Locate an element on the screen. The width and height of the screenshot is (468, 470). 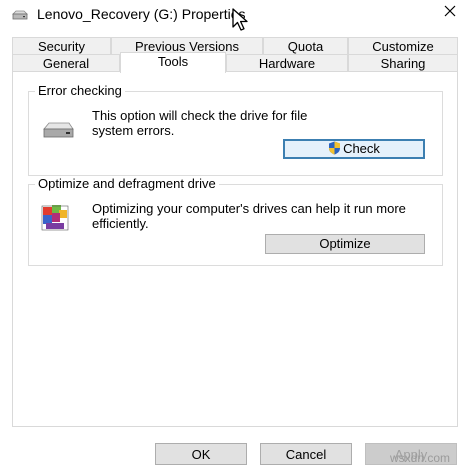
defrag-icon is located at coordinates (55, 216).